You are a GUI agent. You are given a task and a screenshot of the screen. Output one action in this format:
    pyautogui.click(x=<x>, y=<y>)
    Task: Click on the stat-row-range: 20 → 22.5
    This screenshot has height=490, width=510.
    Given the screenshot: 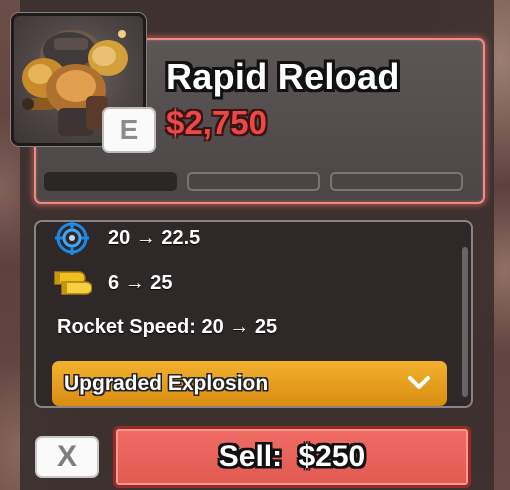 What is the action you would take?
    pyautogui.click(x=126, y=238)
    